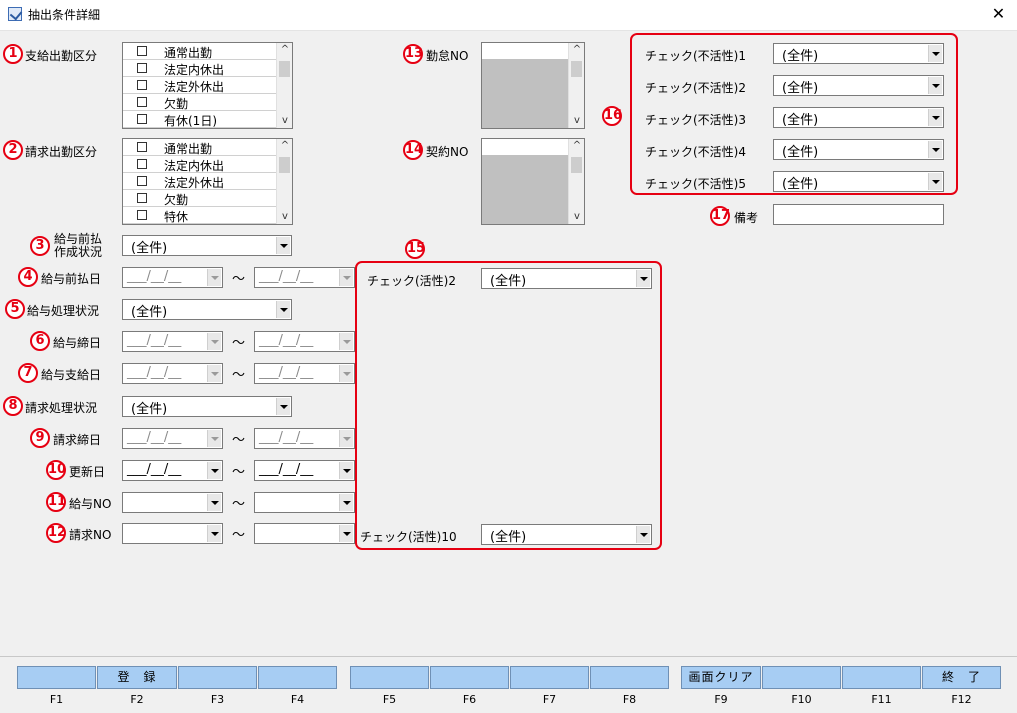 The width and height of the screenshot is (1017, 713). I want to click on f1-button, so click(56, 677).